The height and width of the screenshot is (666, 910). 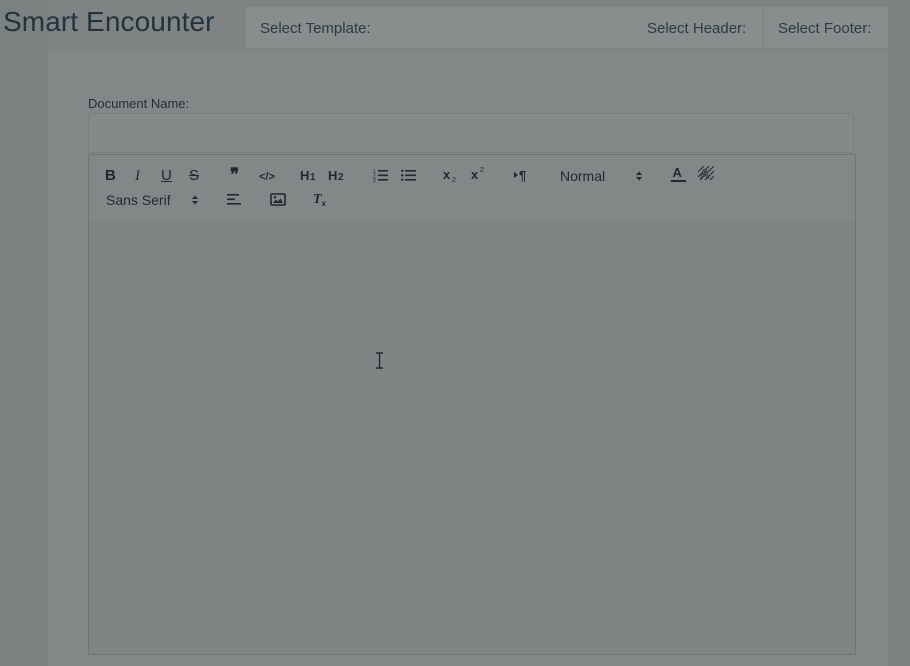 I want to click on select-header-label: Select Header:, so click(x=696, y=28).